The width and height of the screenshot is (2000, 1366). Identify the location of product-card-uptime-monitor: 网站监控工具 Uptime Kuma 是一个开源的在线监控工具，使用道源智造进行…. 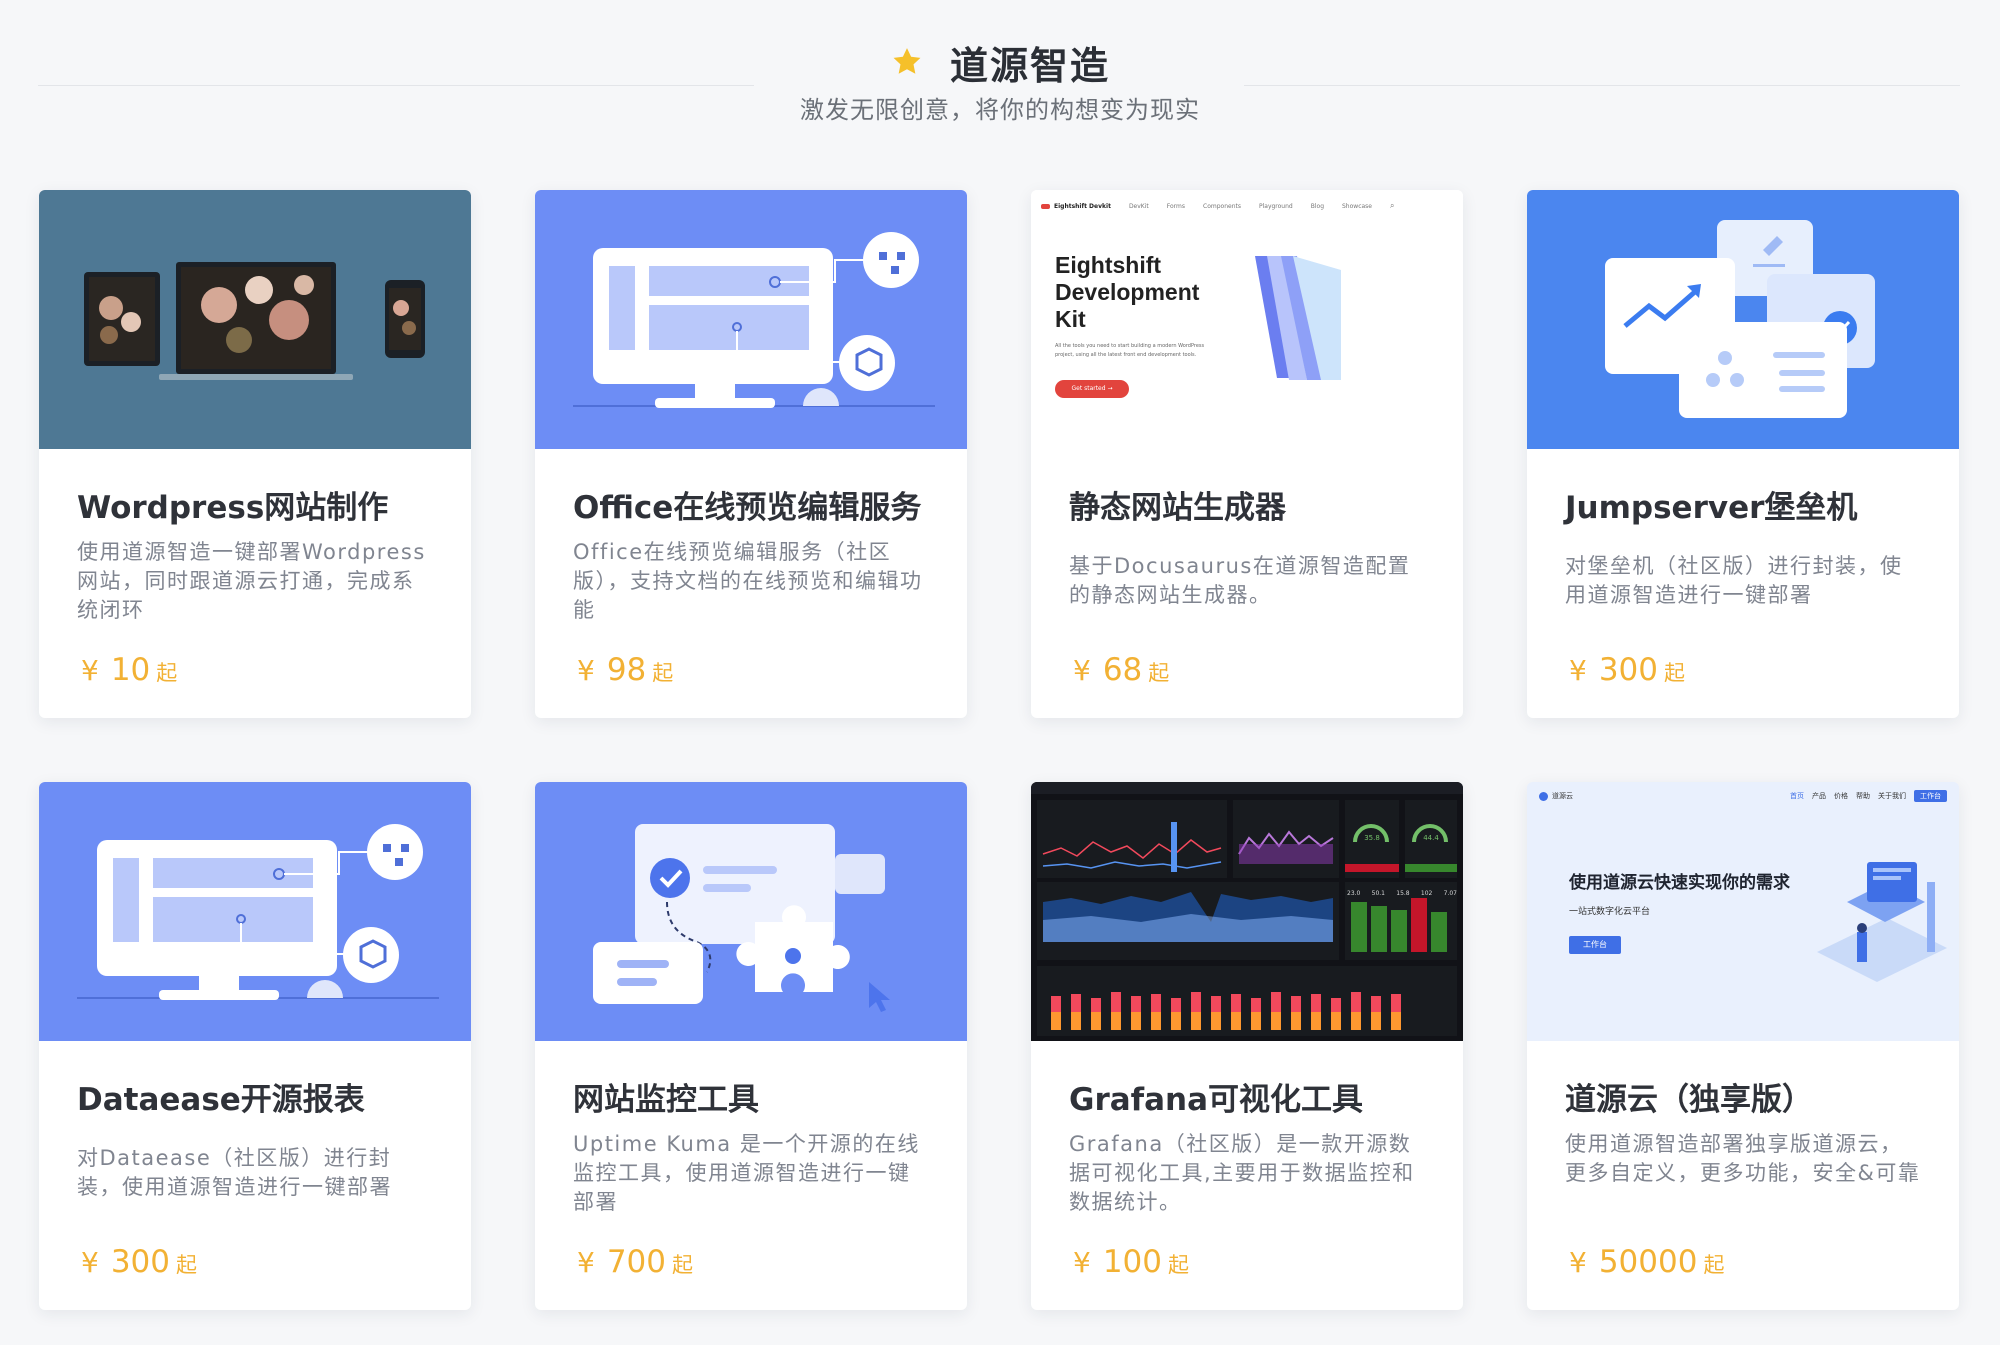
(751, 1046).